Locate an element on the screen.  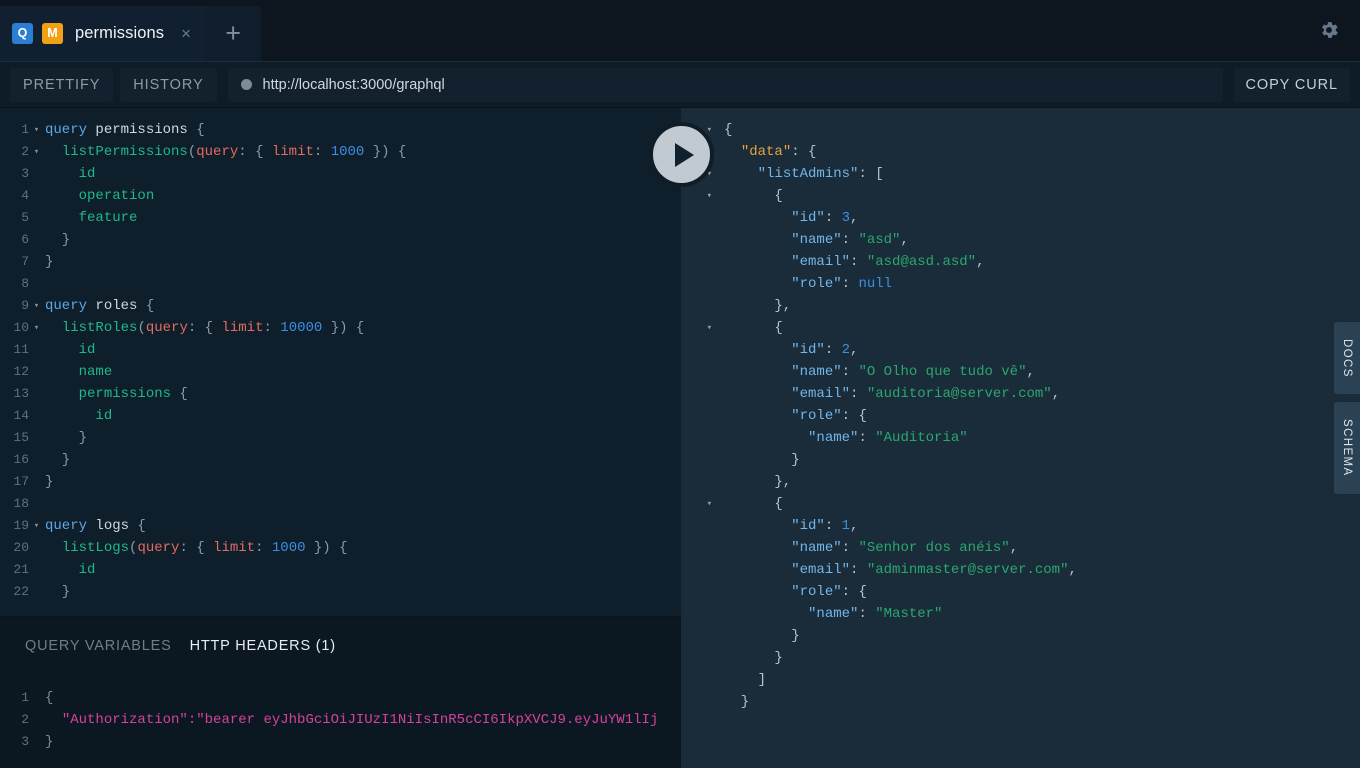
editor-line: 20 listLogs(query: { limit: 1000 }) { is located at coordinates (340, 548).